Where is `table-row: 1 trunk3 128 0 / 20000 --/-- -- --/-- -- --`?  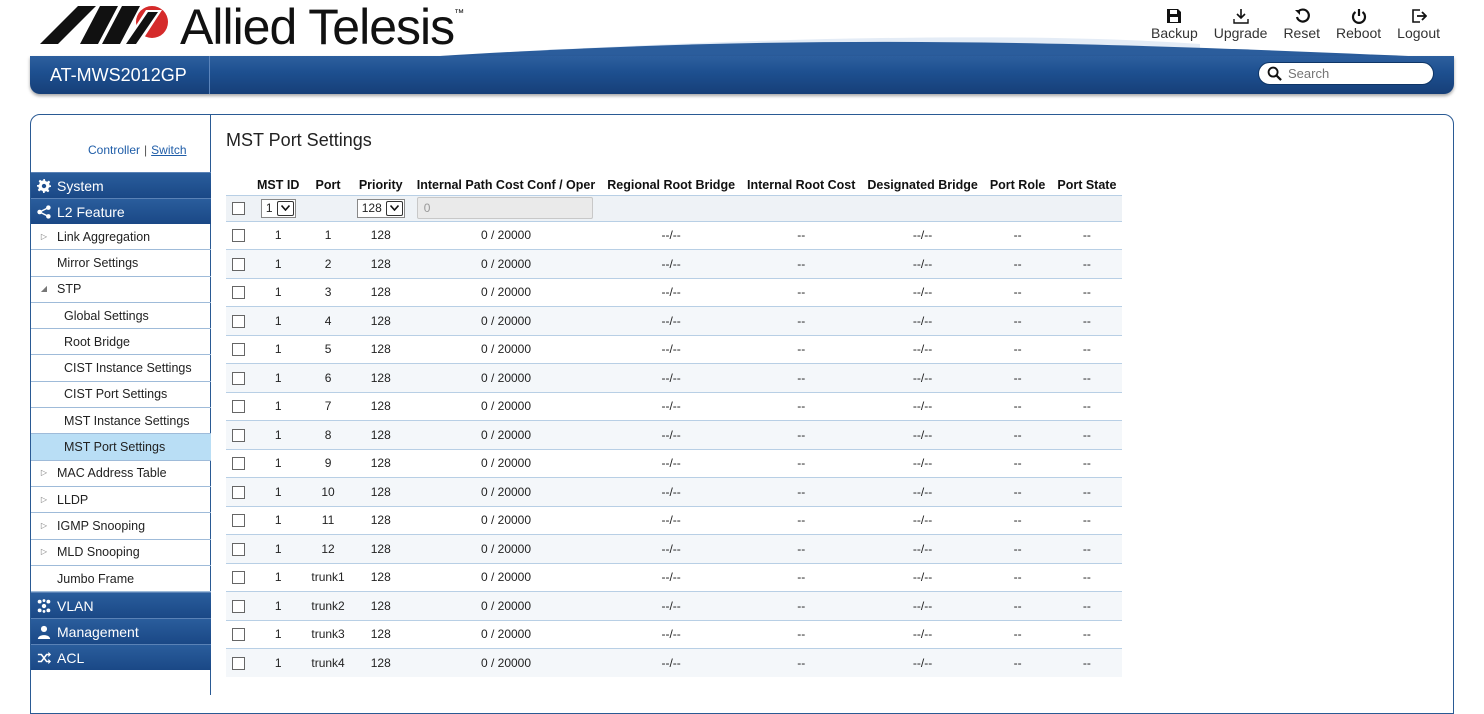 table-row: 1 trunk3 128 0 / 20000 --/-- -- --/-- -- -- is located at coordinates (674, 634).